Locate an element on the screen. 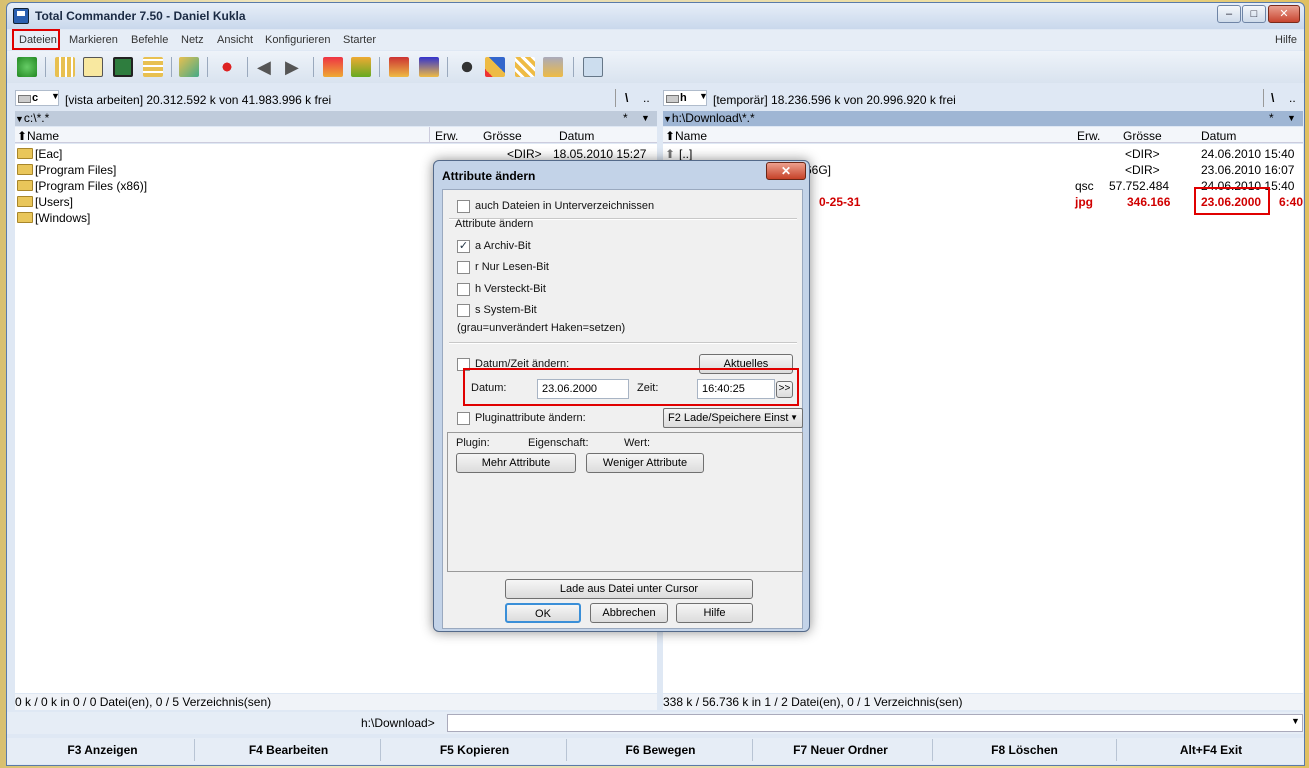  pack-icon is located at coordinates (333, 67).